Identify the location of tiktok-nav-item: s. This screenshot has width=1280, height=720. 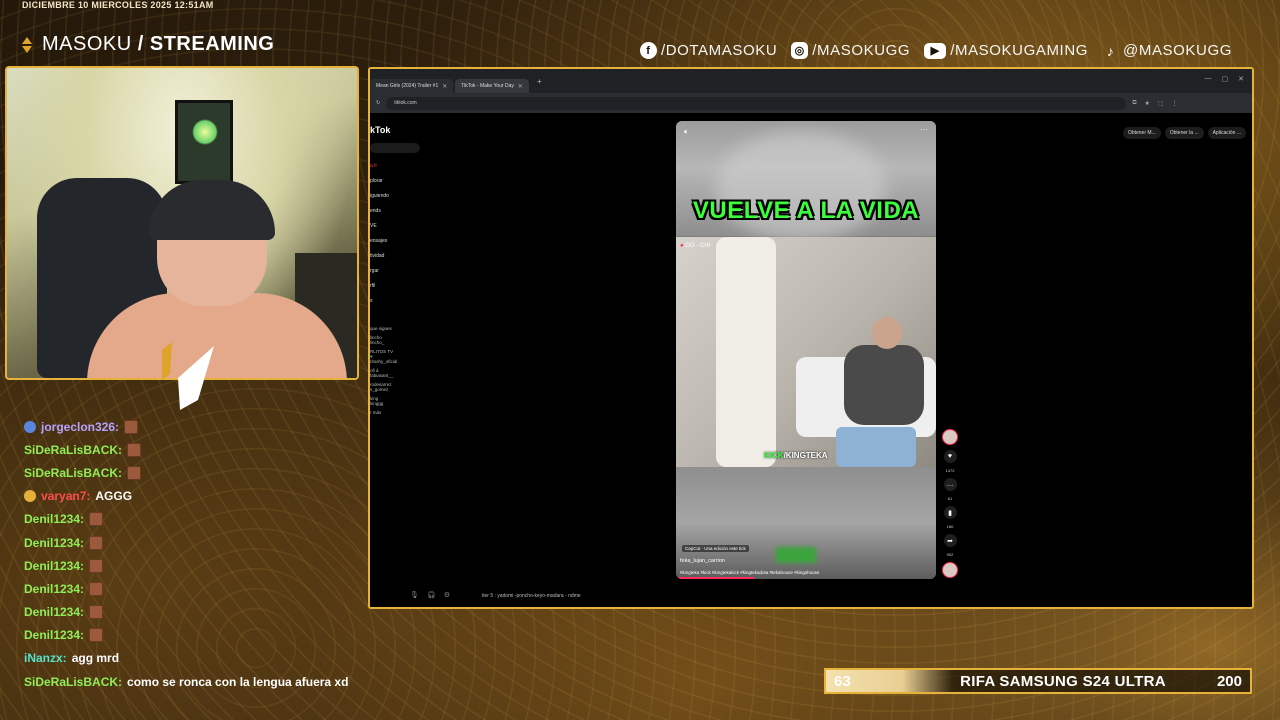
(379, 301).